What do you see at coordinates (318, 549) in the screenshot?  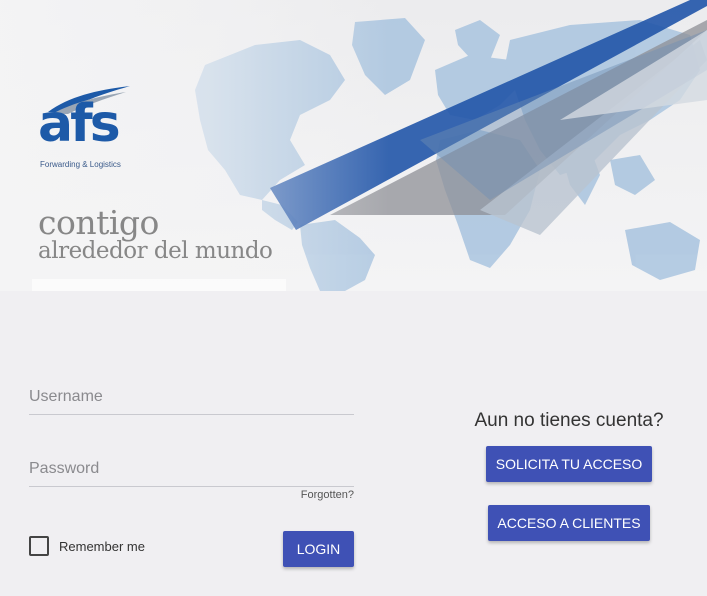 I see `login-button: LOGIN` at bounding box center [318, 549].